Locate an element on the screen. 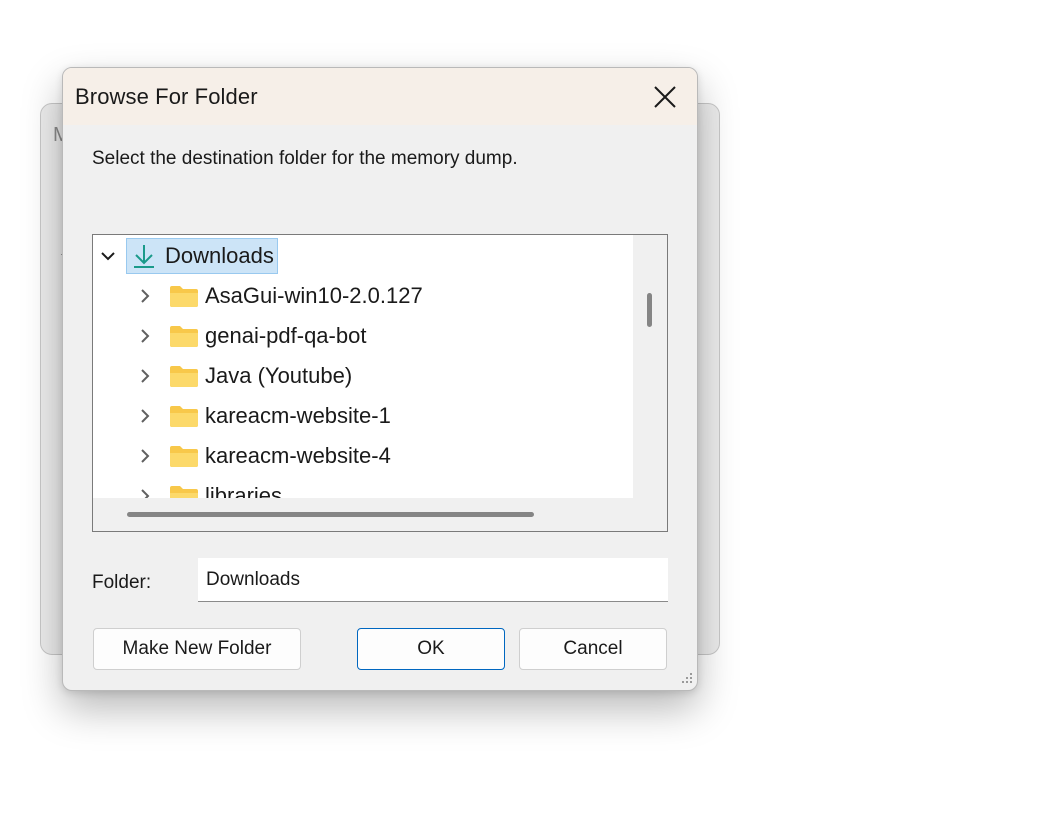 The height and width of the screenshot is (831, 1048). close-icon is located at coordinates (665, 96).